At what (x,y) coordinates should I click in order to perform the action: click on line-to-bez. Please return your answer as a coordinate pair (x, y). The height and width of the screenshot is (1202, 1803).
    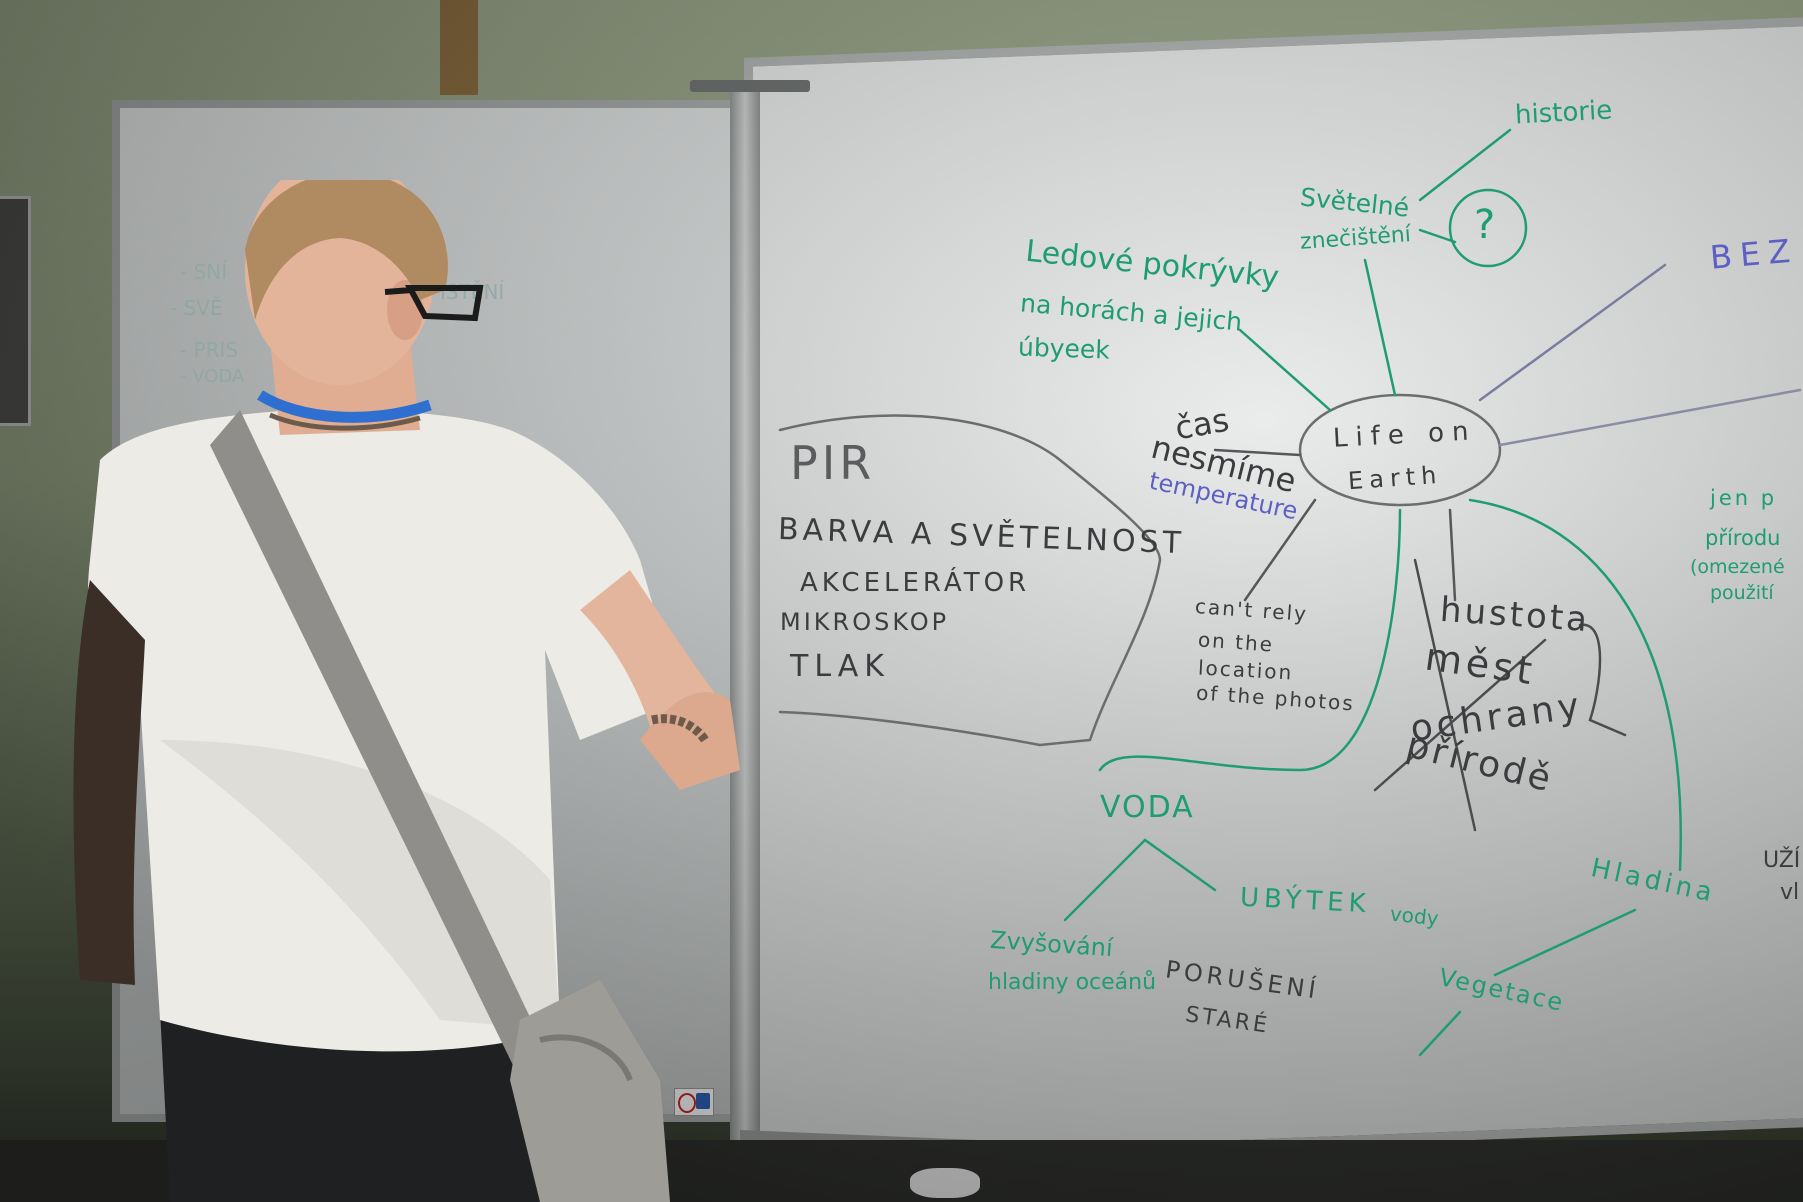
    Looking at the image, I should click on (1572, 332).